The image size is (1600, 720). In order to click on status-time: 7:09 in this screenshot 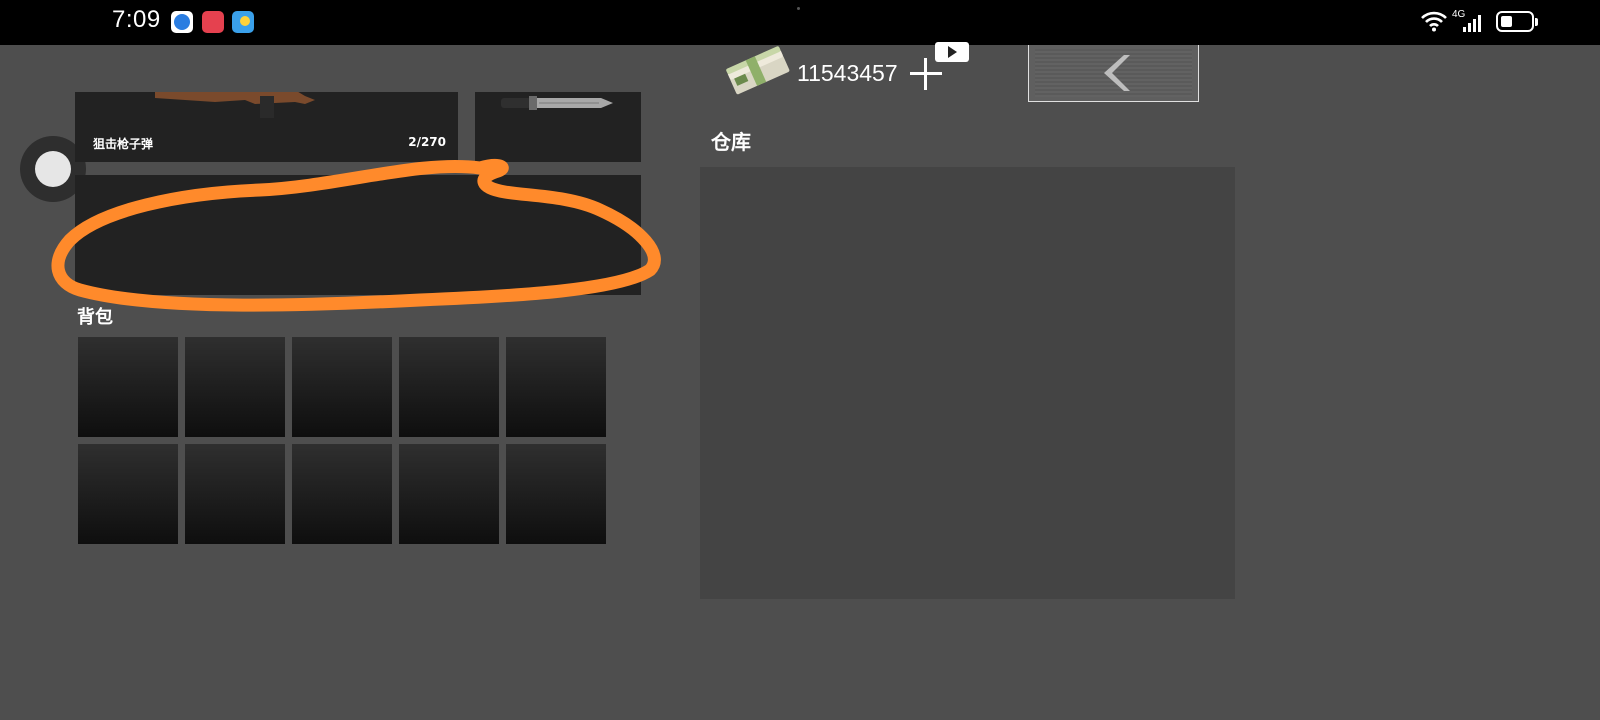, I will do `click(136, 19)`.